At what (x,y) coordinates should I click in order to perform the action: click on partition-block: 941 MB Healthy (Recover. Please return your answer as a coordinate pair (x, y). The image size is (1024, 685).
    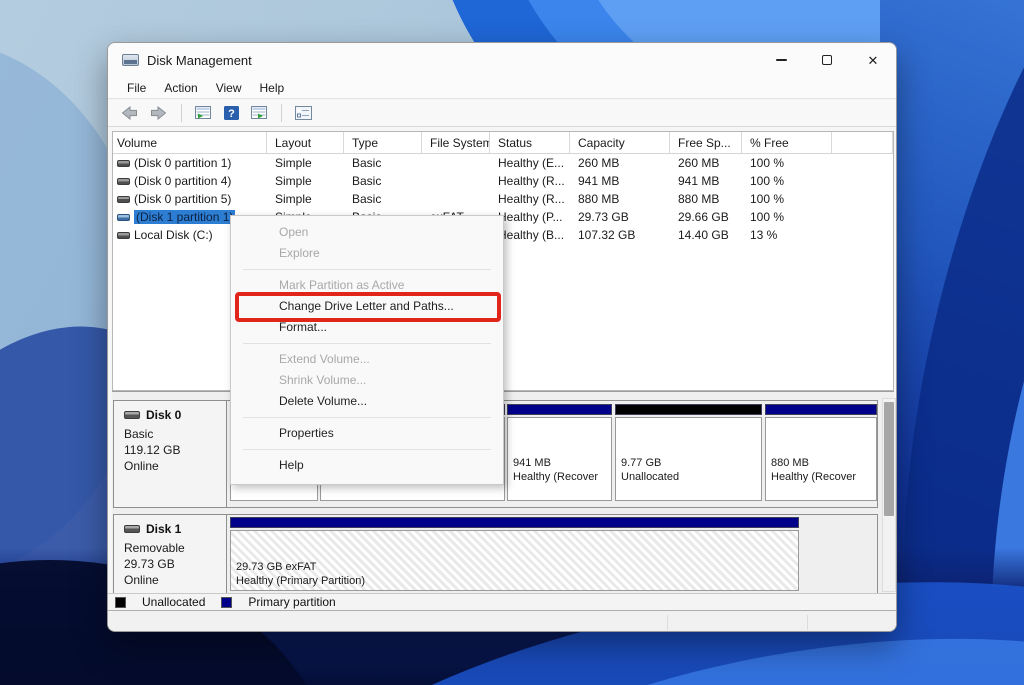
    Looking at the image, I should click on (559, 452).